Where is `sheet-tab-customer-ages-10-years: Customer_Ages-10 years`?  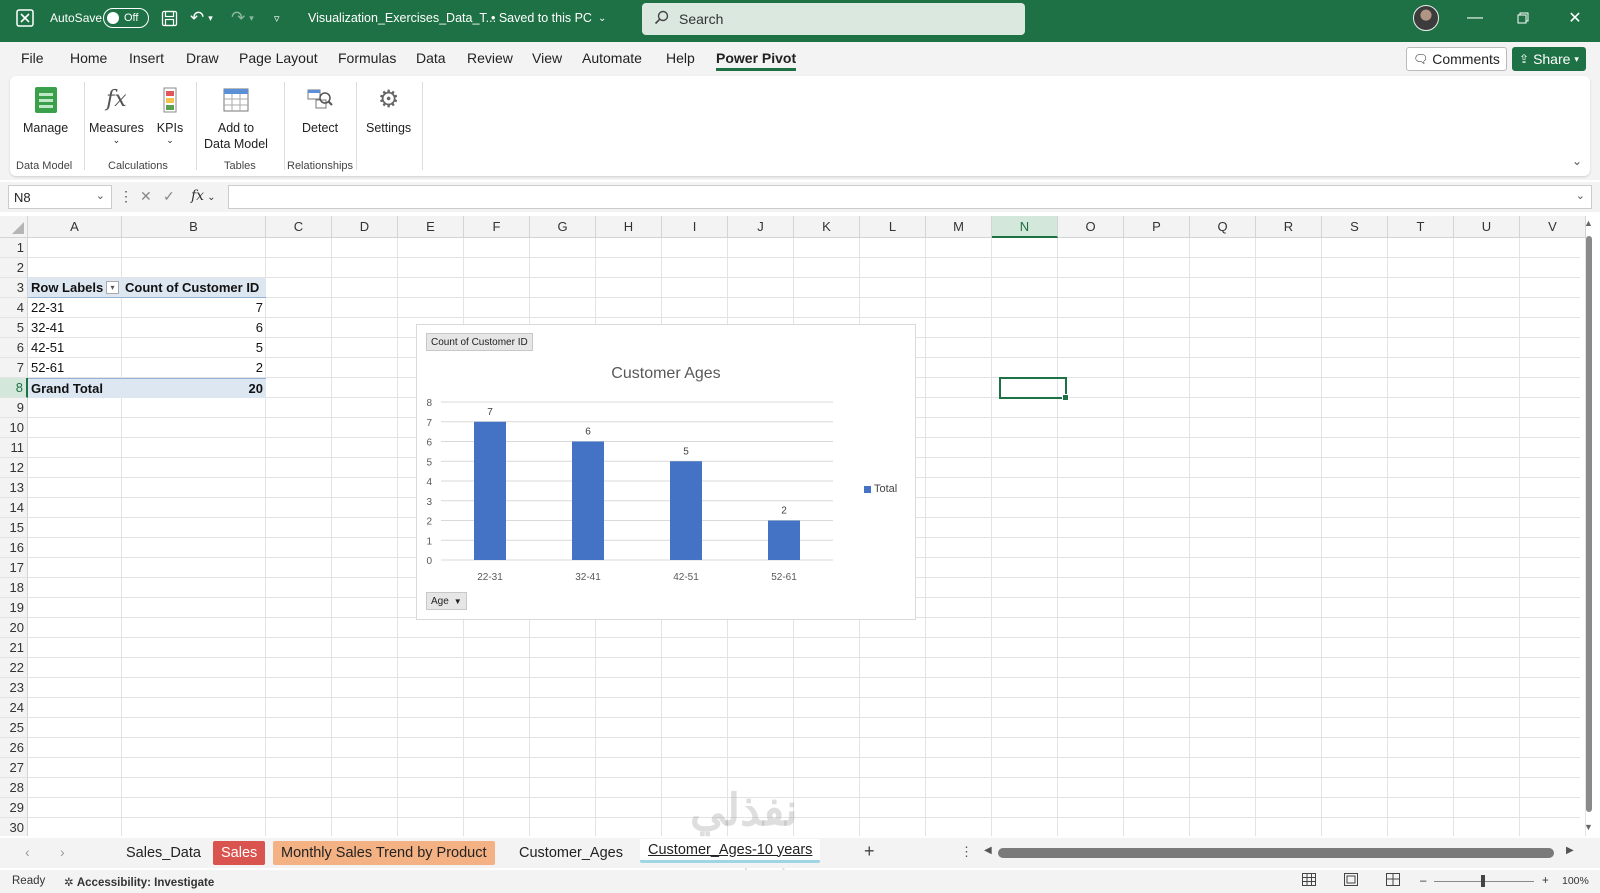 sheet-tab-customer-ages-10-years: Customer_Ages-10 years is located at coordinates (730, 851).